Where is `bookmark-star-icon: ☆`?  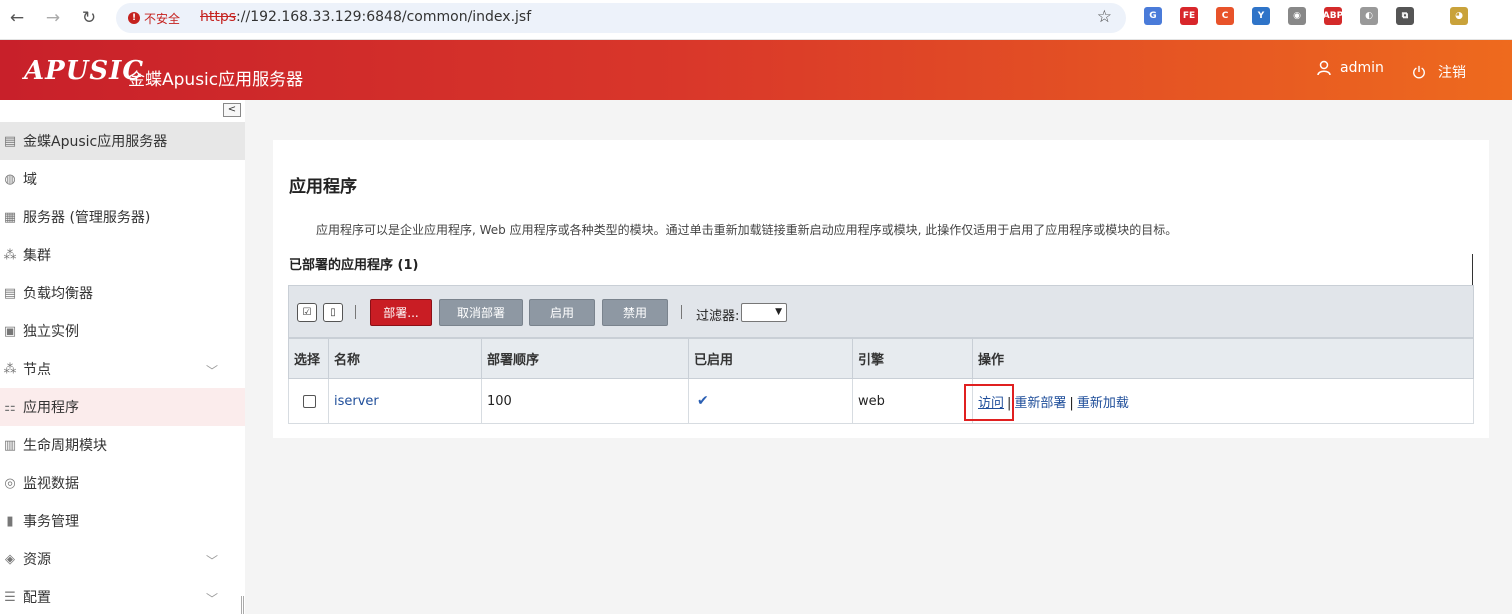
bookmark-star-icon: ☆ is located at coordinates (1104, 17).